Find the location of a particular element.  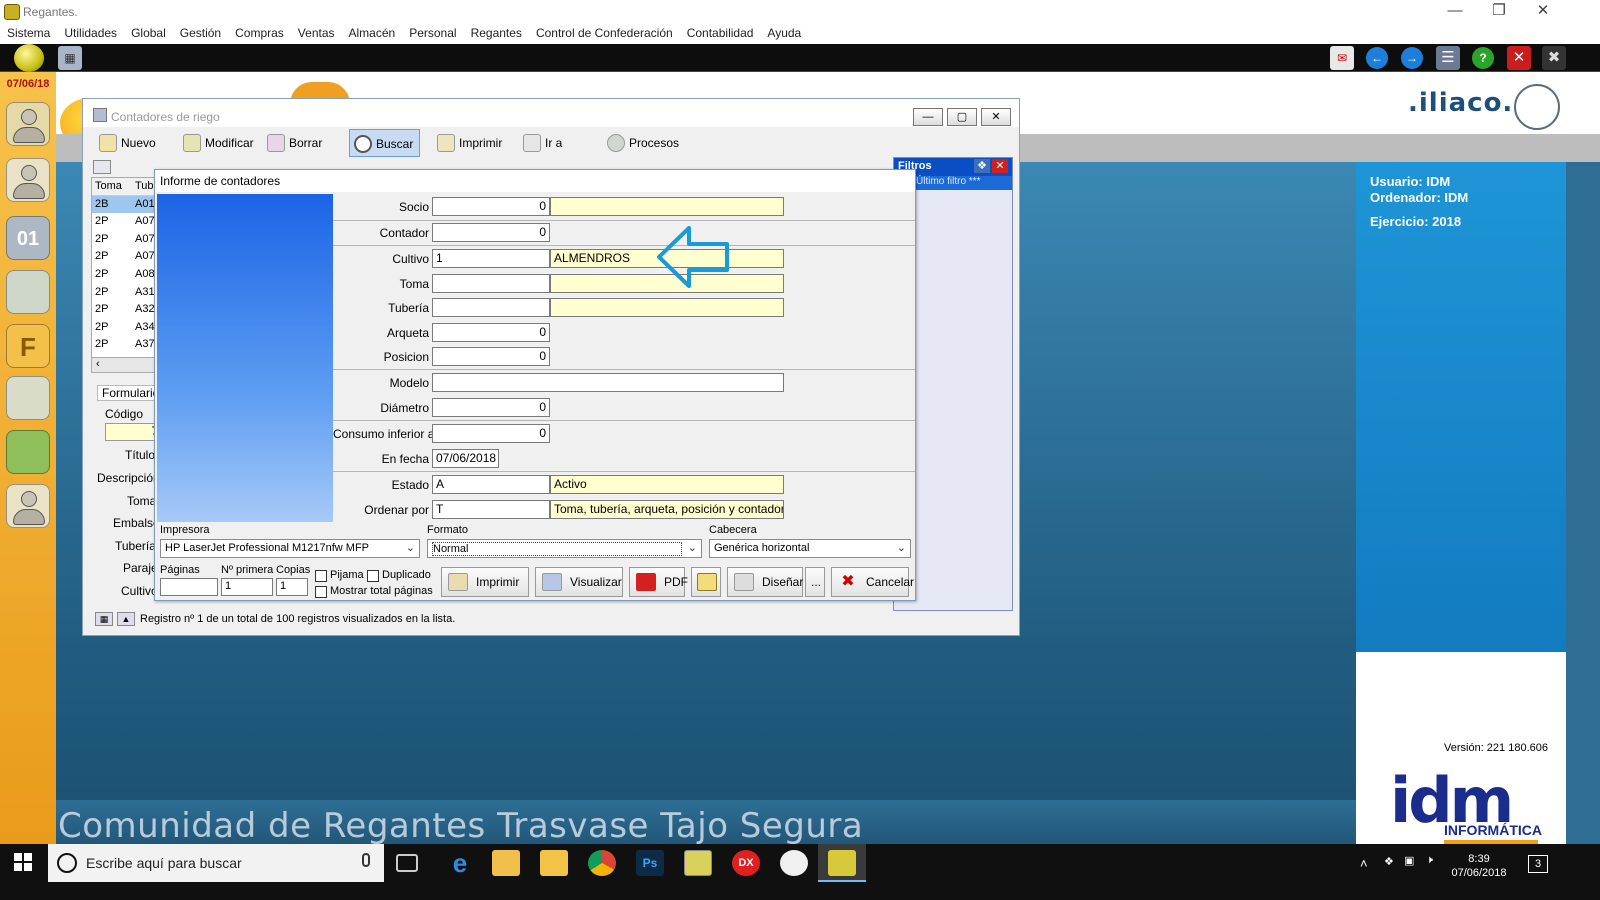

dx-icon: DX is located at coordinates (746, 863).